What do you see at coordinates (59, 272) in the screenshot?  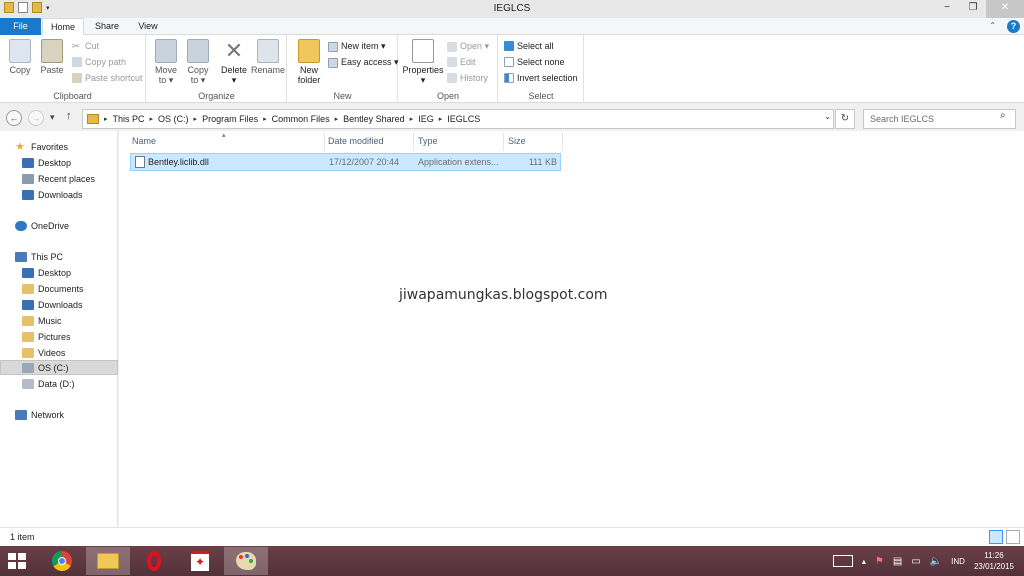 I see `sidebar-item-pc-desktop: Desktop` at bounding box center [59, 272].